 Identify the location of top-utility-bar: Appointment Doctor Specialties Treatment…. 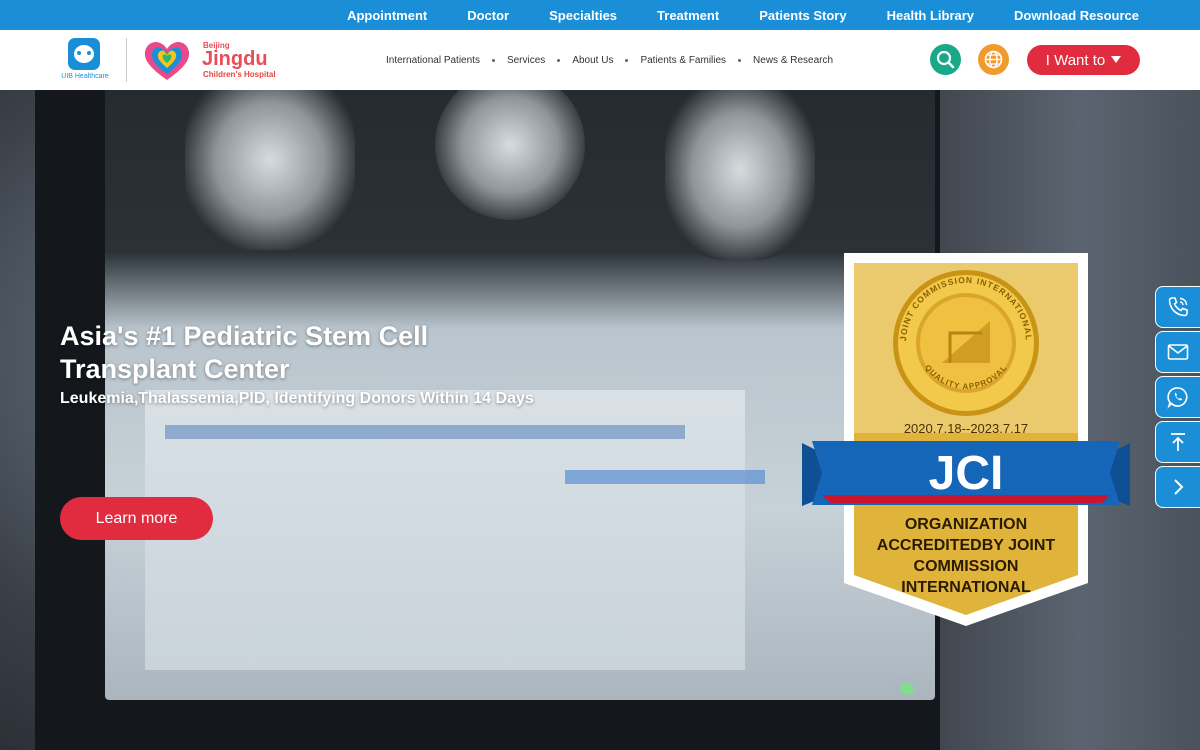
(600, 15).